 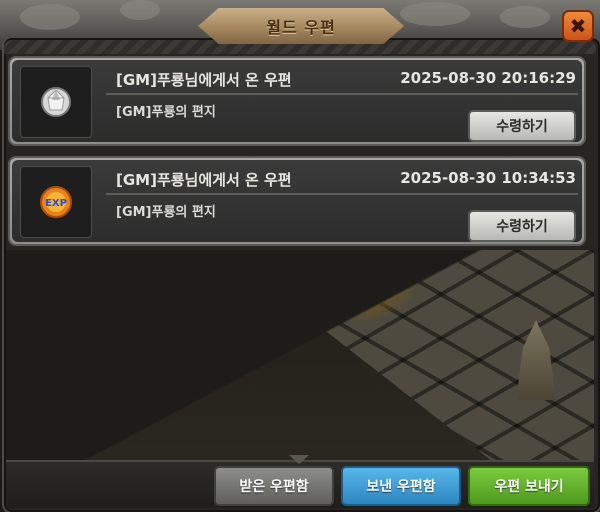 What do you see at coordinates (401, 486) in the screenshot?
I see `sent-mailbox-tab: 보낸 우편함` at bounding box center [401, 486].